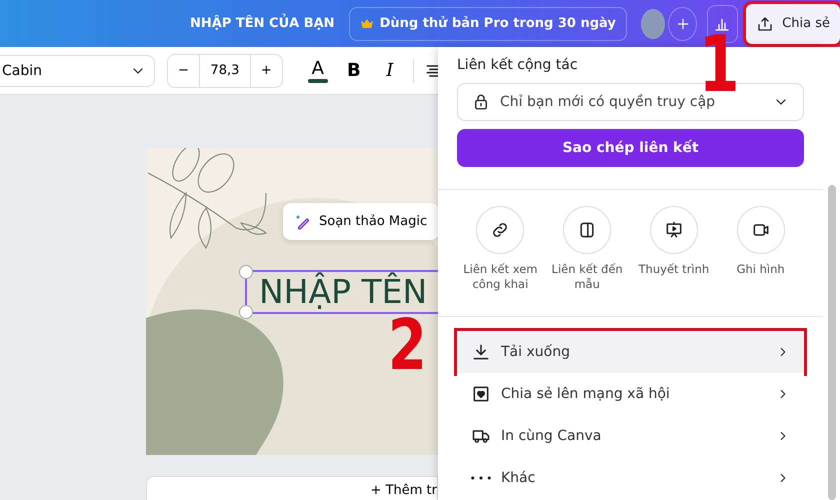 The width and height of the screenshot is (840, 500). I want to click on download-icon, so click(481, 352).